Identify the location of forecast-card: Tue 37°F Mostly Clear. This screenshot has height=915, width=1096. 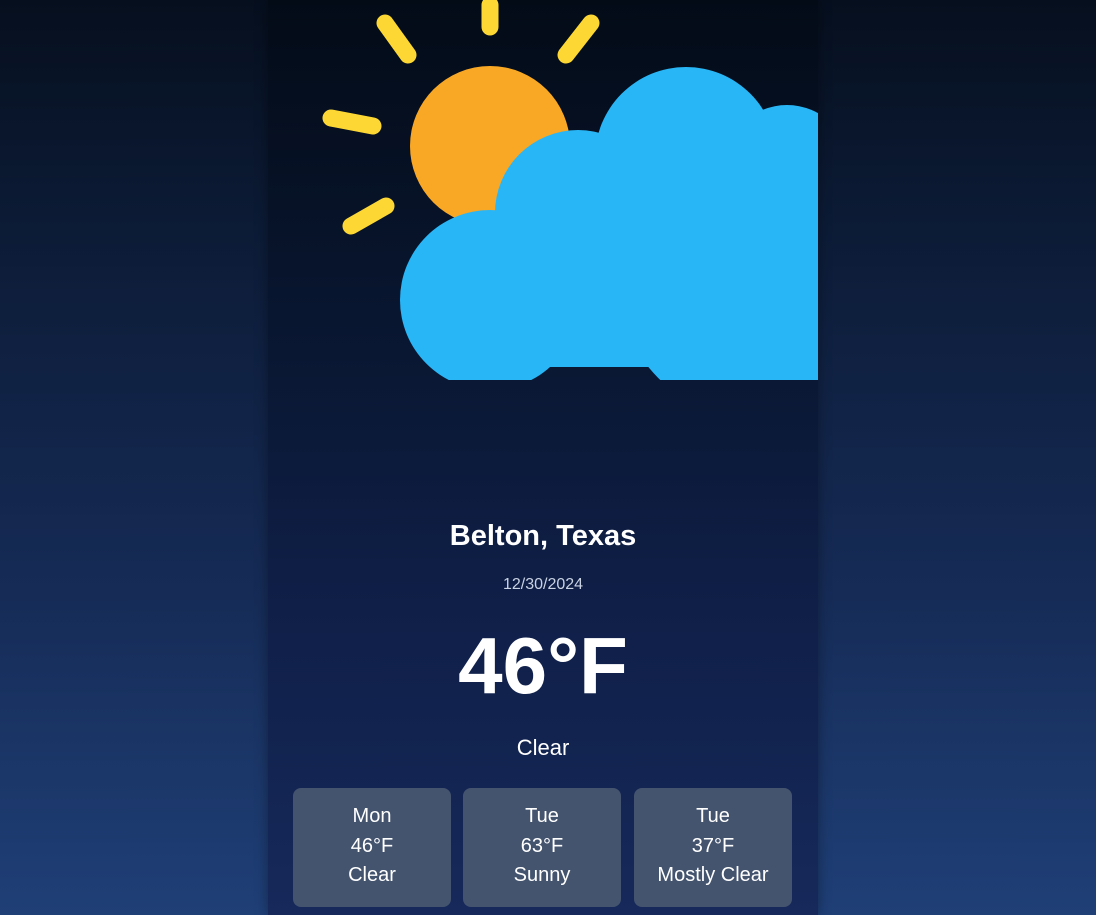
(713, 847).